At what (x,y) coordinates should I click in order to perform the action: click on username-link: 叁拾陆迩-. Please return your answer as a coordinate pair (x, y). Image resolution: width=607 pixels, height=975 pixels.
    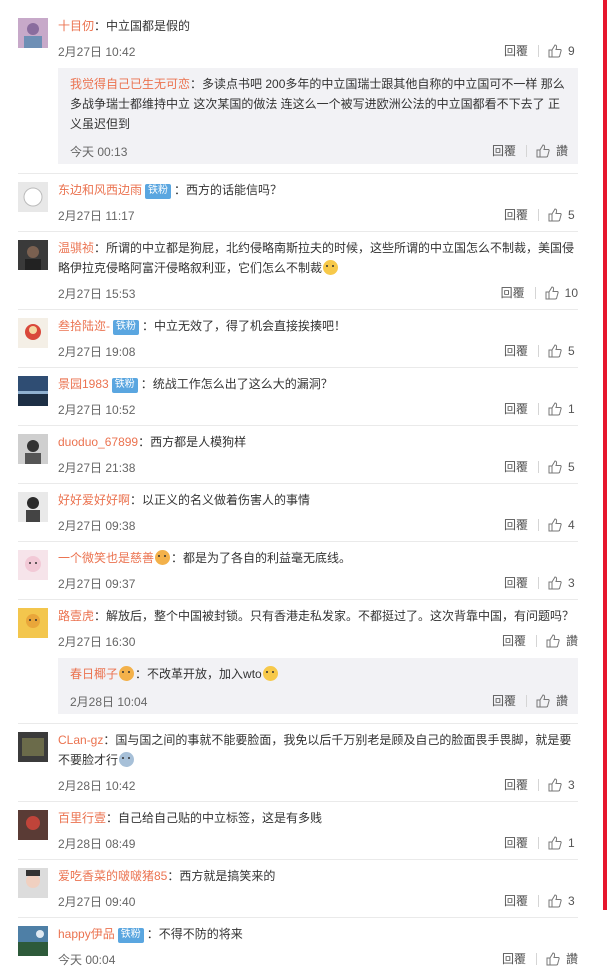
    Looking at the image, I should click on (84, 326).